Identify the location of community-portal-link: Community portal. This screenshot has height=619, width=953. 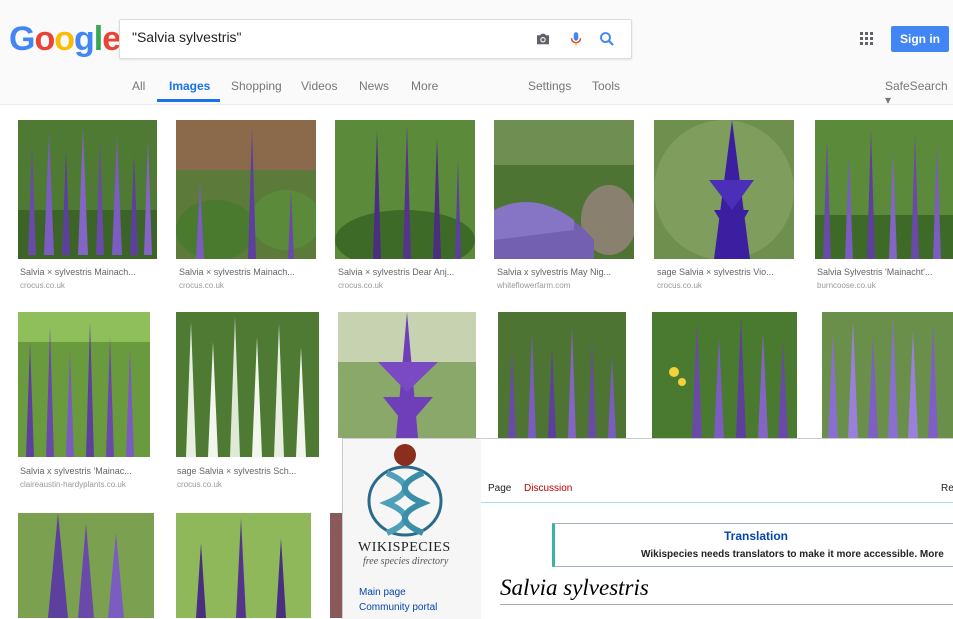
(398, 607).